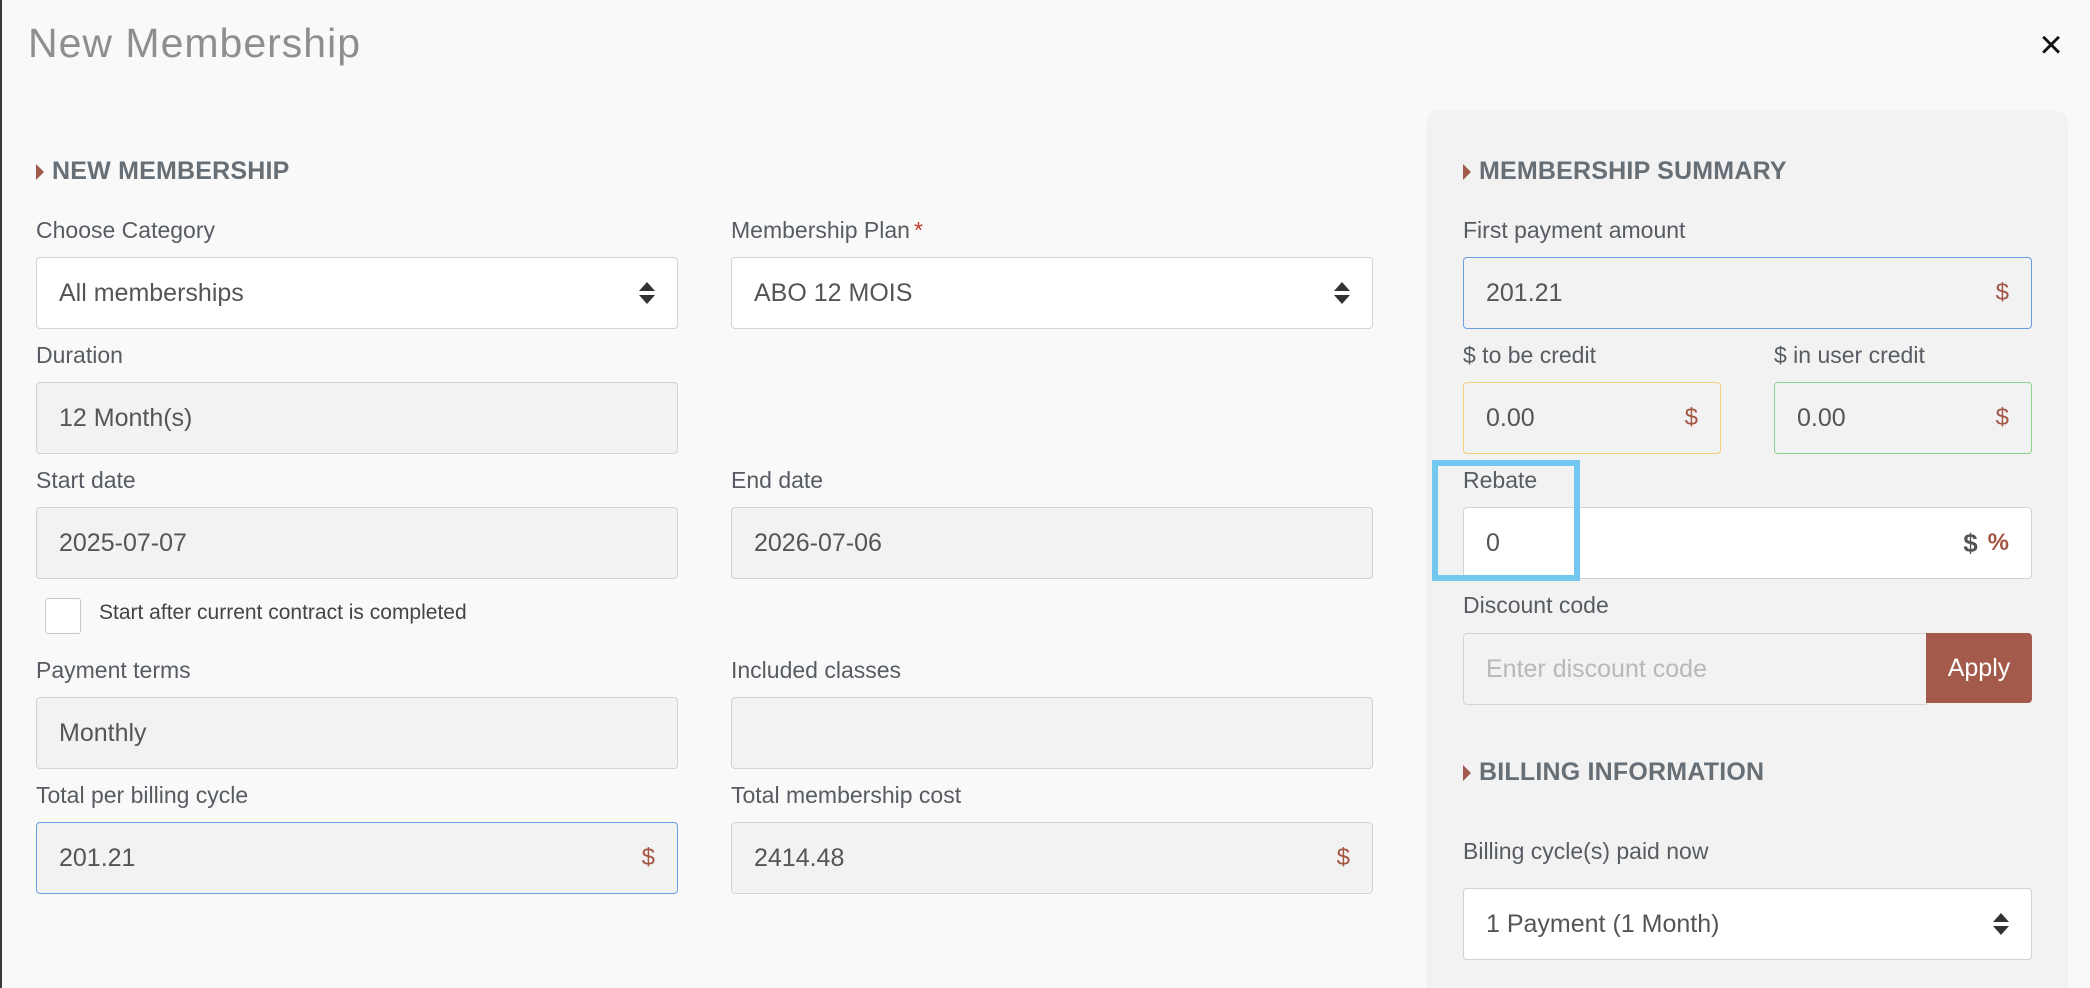 This screenshot has width=2090, height=988. I want to click on membership-plan-label: Membership Plan *, so click(827, 230).